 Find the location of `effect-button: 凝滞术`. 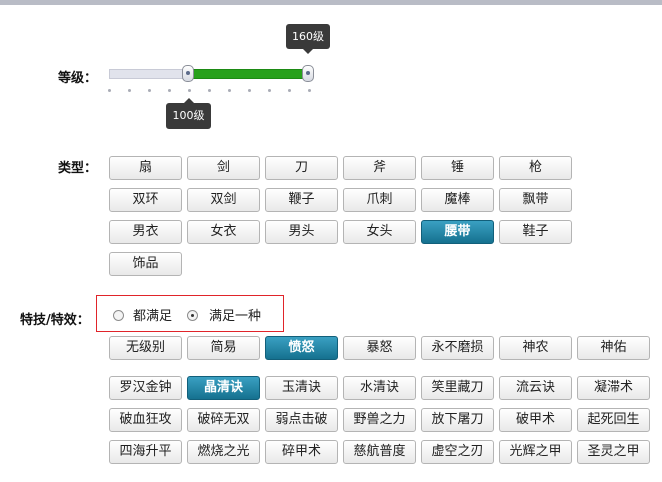

effect-button: 凝滞术 is located at coordinates (613, 388).